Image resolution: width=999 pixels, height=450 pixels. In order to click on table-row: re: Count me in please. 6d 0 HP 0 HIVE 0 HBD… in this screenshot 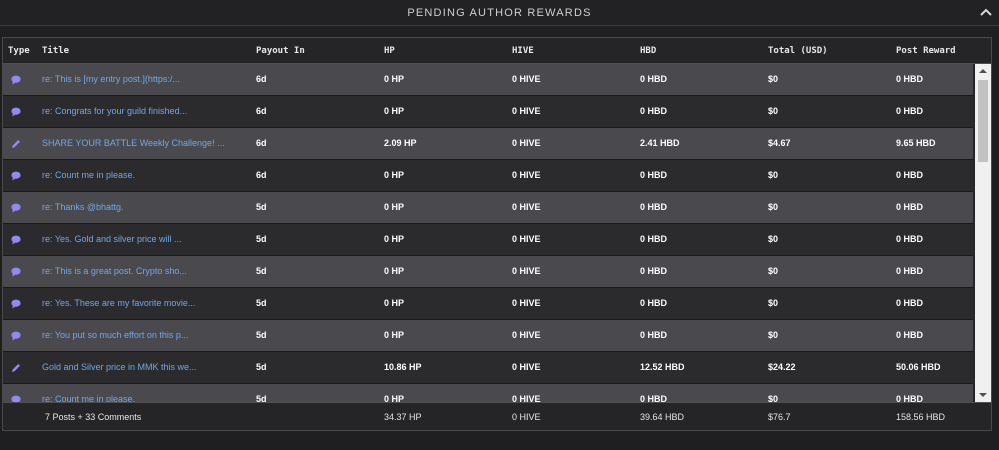, I will do `click(488, 176)`.